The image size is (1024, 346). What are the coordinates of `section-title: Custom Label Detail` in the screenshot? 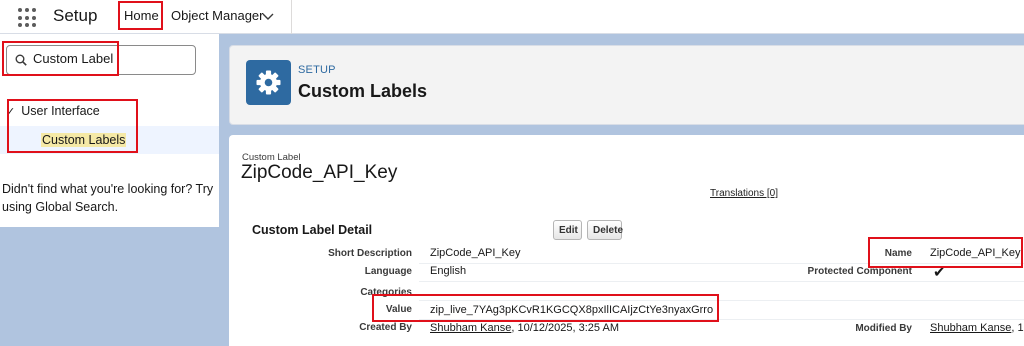 It's located at (312, 230).